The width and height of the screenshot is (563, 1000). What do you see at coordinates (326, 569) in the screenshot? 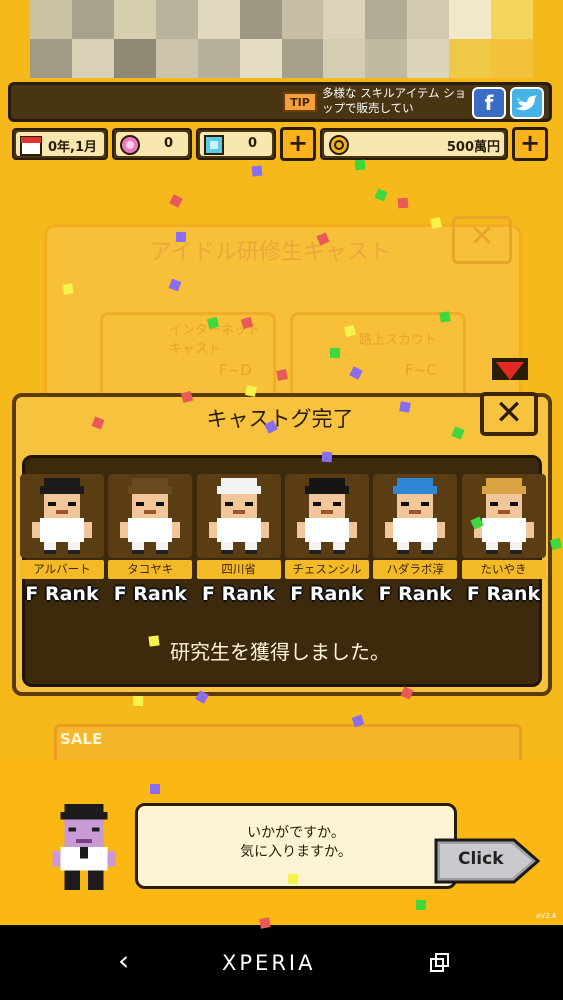
I see `trainee-name: チェスンシル` at bounding box center [326, 569].